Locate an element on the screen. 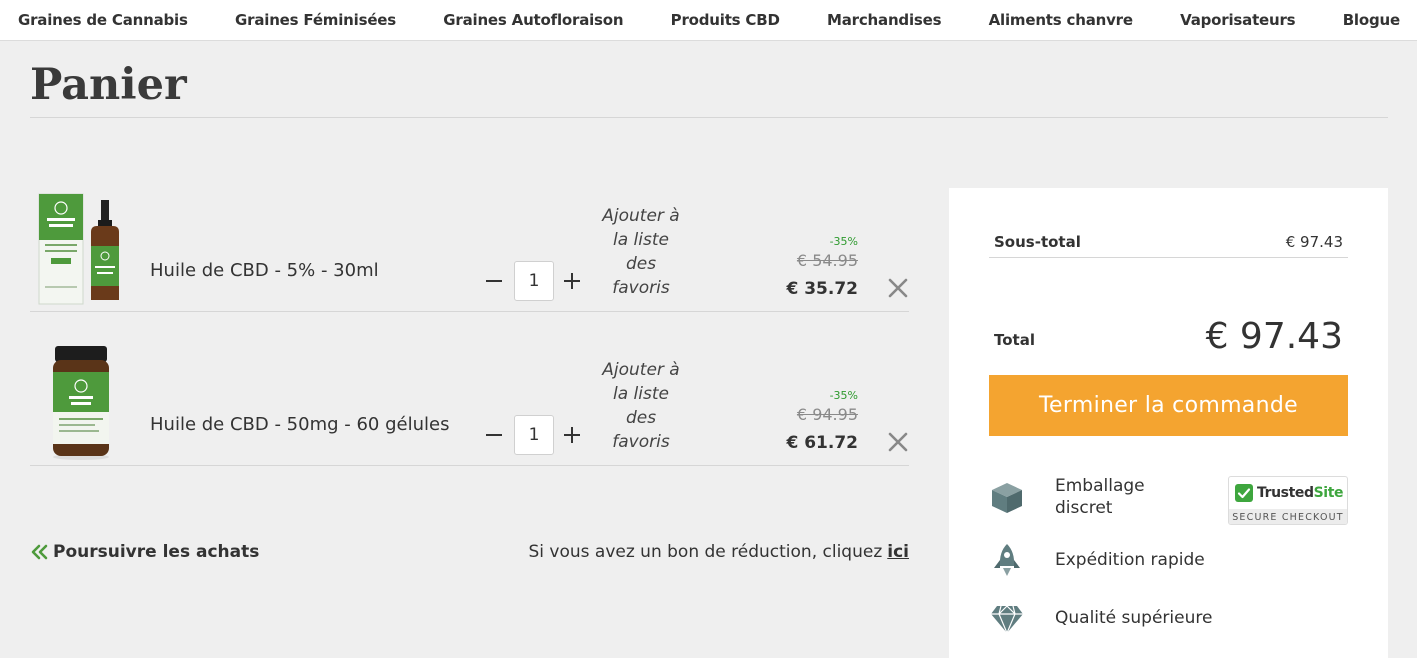  feature-superior-quality: Qualité supérieure is located at coordinates (1100, 618).